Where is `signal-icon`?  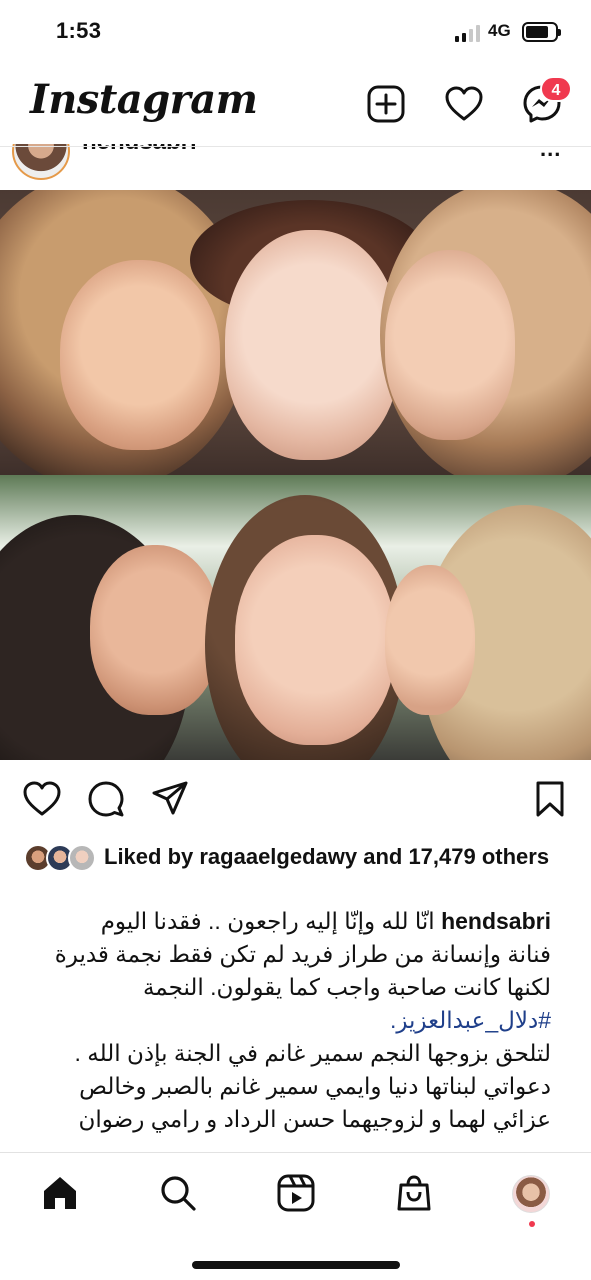 signal-icon is located at coordinates (467, 33).